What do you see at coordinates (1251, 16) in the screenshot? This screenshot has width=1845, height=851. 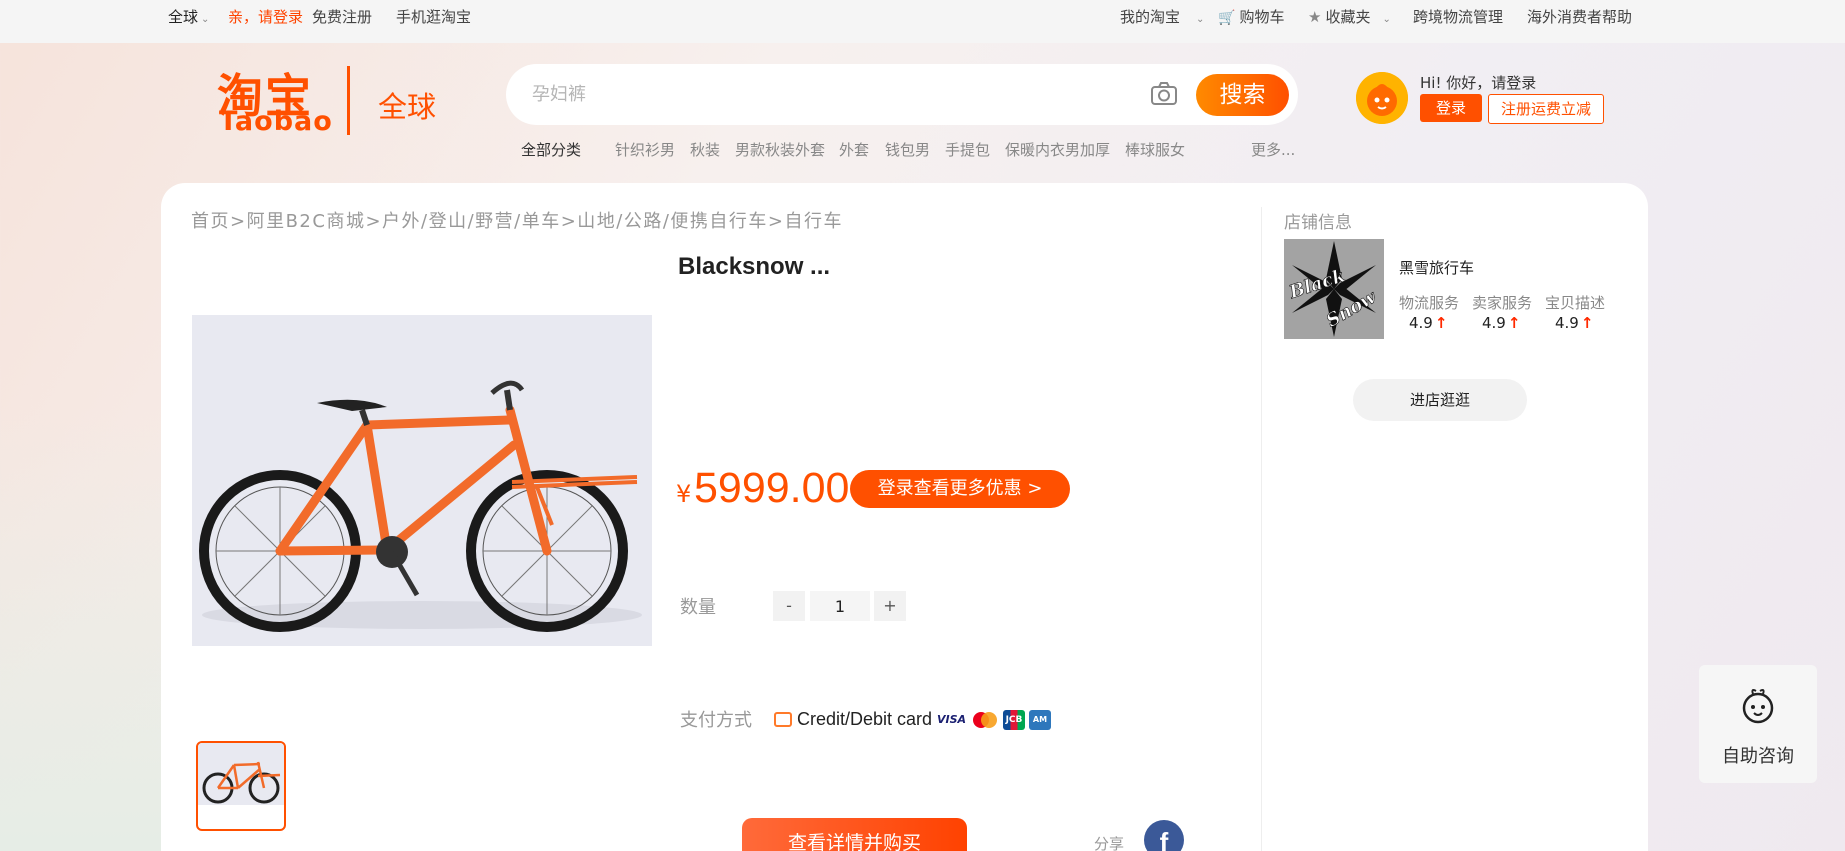 I see `cart-link: 🛒 购物车` at bounding box center [1251, 16].